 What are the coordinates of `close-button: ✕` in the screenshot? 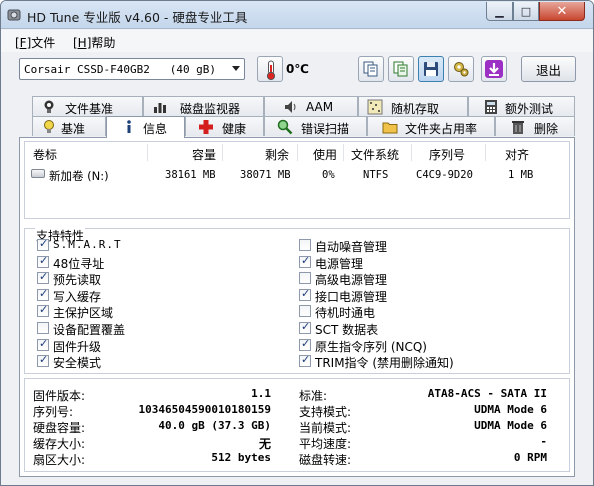 It's located at (562, 11).